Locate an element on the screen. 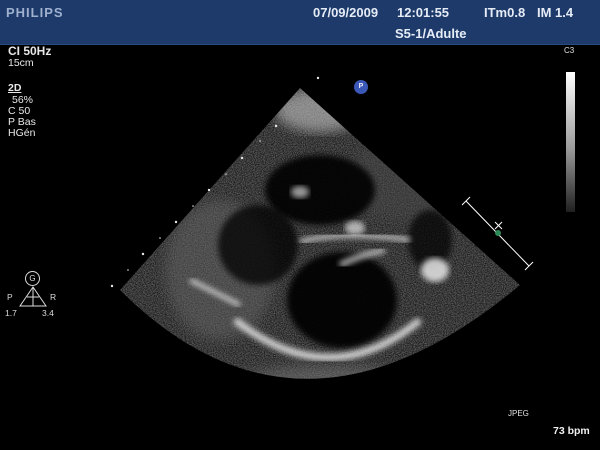 Image resolution: width=600 pixels, height=450 pixels. exam-time: 12:01:55 is located at coordinates (423, 12).